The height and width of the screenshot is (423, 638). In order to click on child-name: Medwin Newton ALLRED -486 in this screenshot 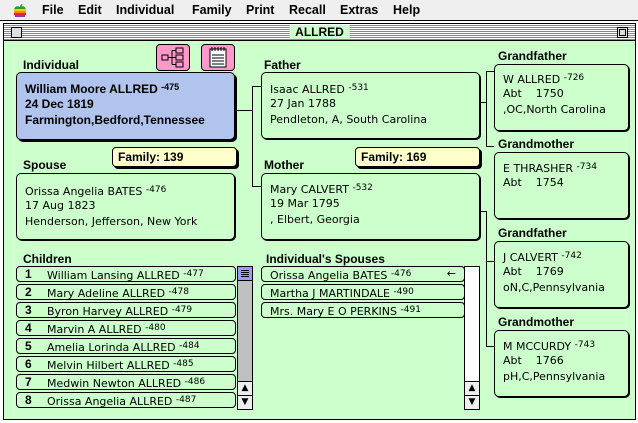, I will do `click(126, 383)`.